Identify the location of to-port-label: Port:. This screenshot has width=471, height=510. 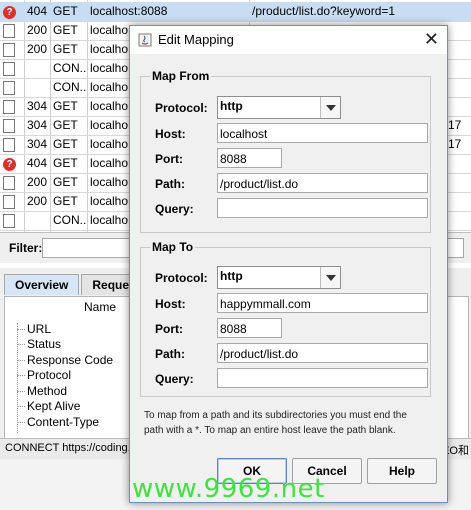
(169, 329).